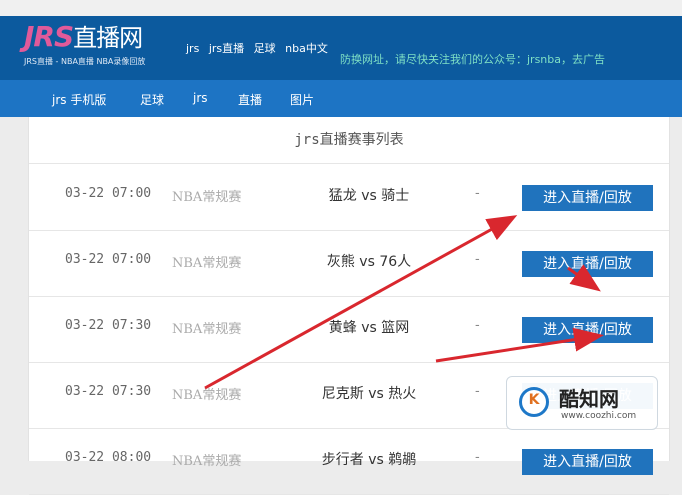 This screenshot has width=682, height=495. I want to click on arrow-to-third-button, so click(519, 345).